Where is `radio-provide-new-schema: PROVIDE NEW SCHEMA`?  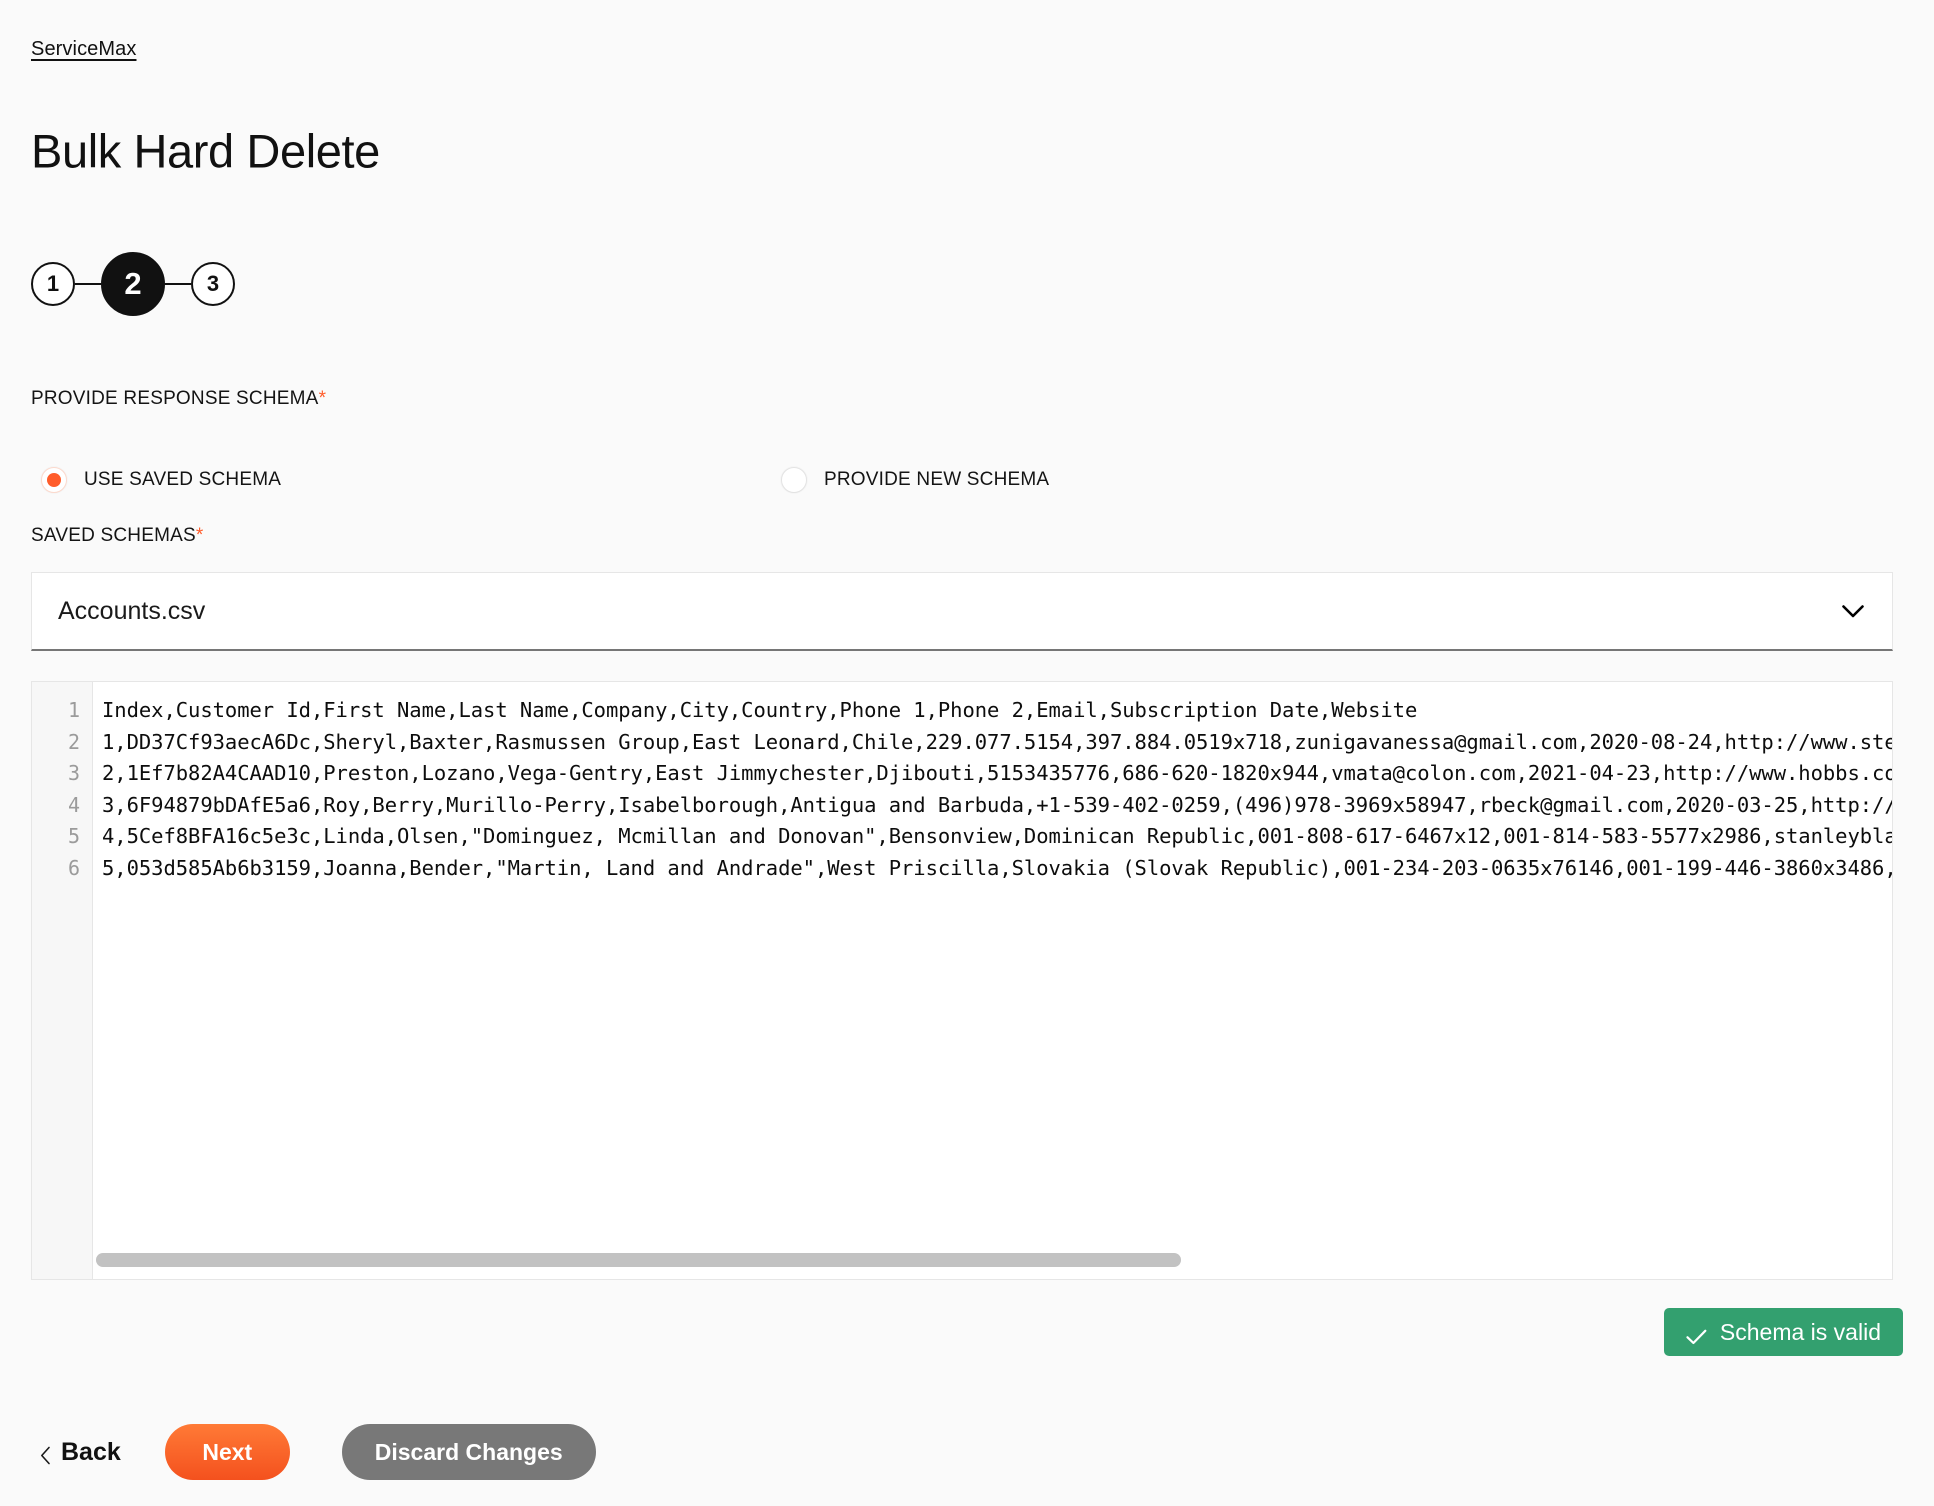 radio-provide-new-schema: PROVIDE NEW SCHEMA is located at coordinates (915, 480).